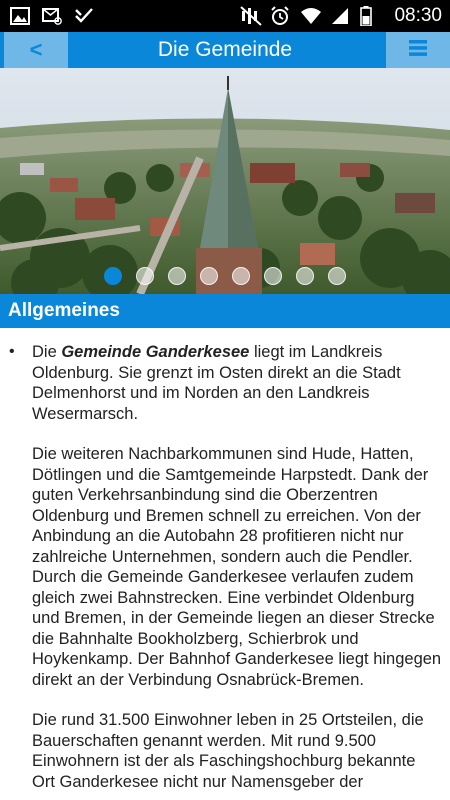 Image resolution: width=450 pixels, height=800 pixels. What do you see at coordinates (155, 352) in the screenshot?
I see `emphasis-text: Gemeinde Ganderkesee` at bounding box center [155, 352].